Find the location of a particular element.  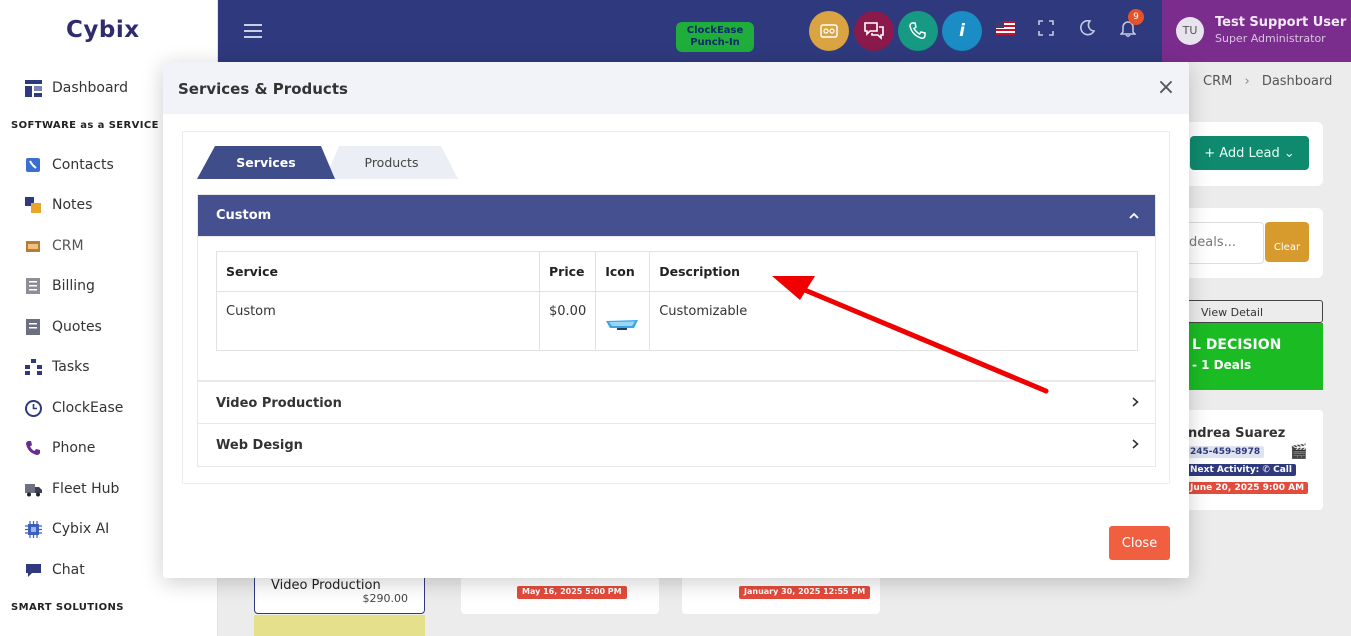

sidebar-item-dashboard: Dashboard is located at coordinates (76, 88).